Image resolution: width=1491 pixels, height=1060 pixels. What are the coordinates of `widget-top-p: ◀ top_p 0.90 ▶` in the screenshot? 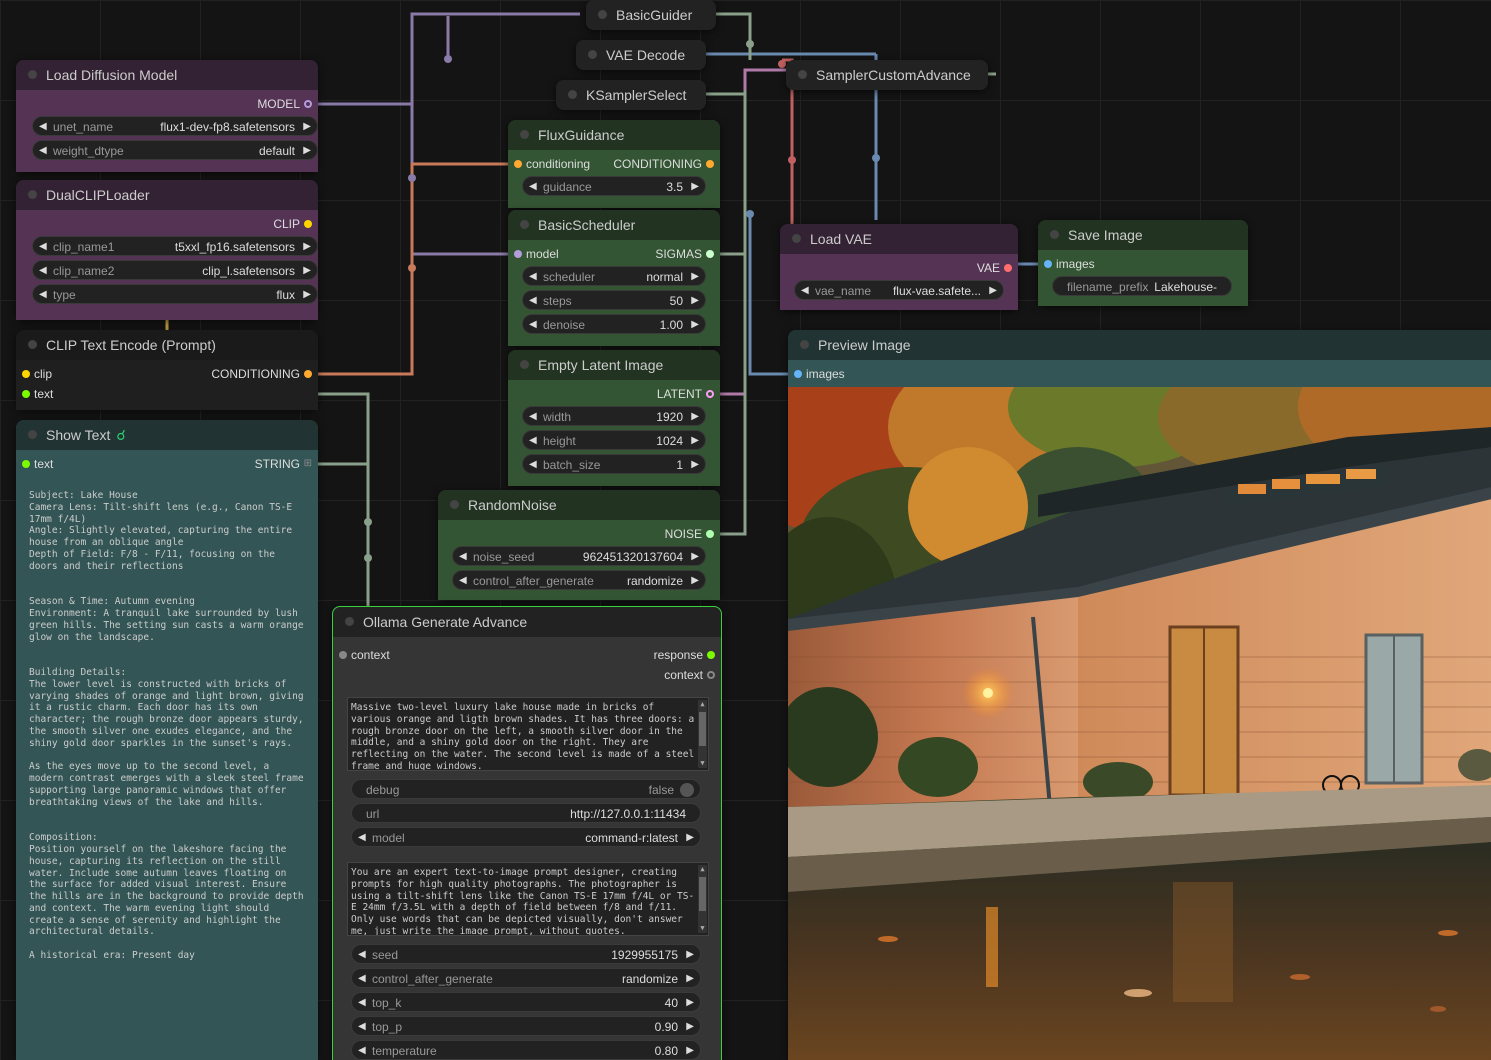 It's located at (526, 1026).